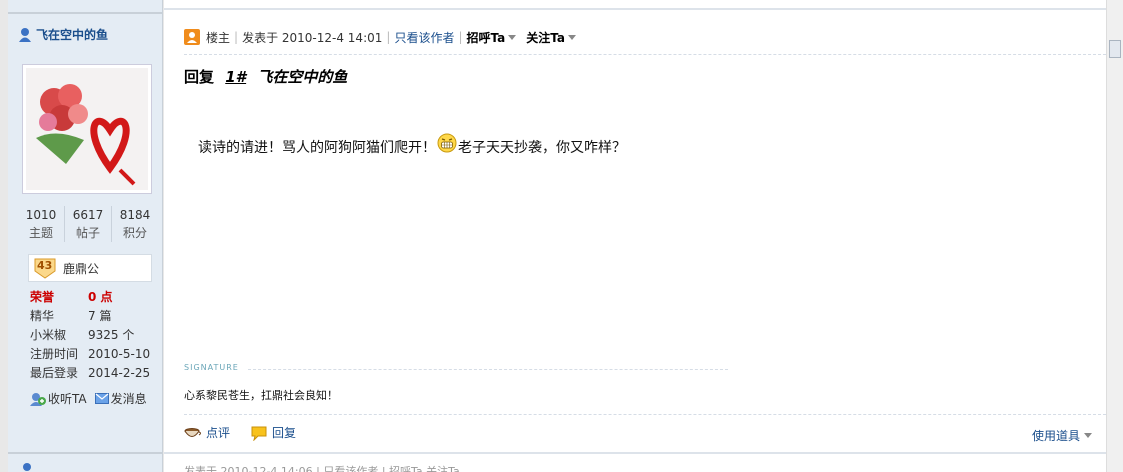 The height and width of the screenshot is (472, 1123). What do you see at coordinates (48, 335) in the screenshot?
I see `pepper-key: 小米椒` at bounding box center [48, 335].